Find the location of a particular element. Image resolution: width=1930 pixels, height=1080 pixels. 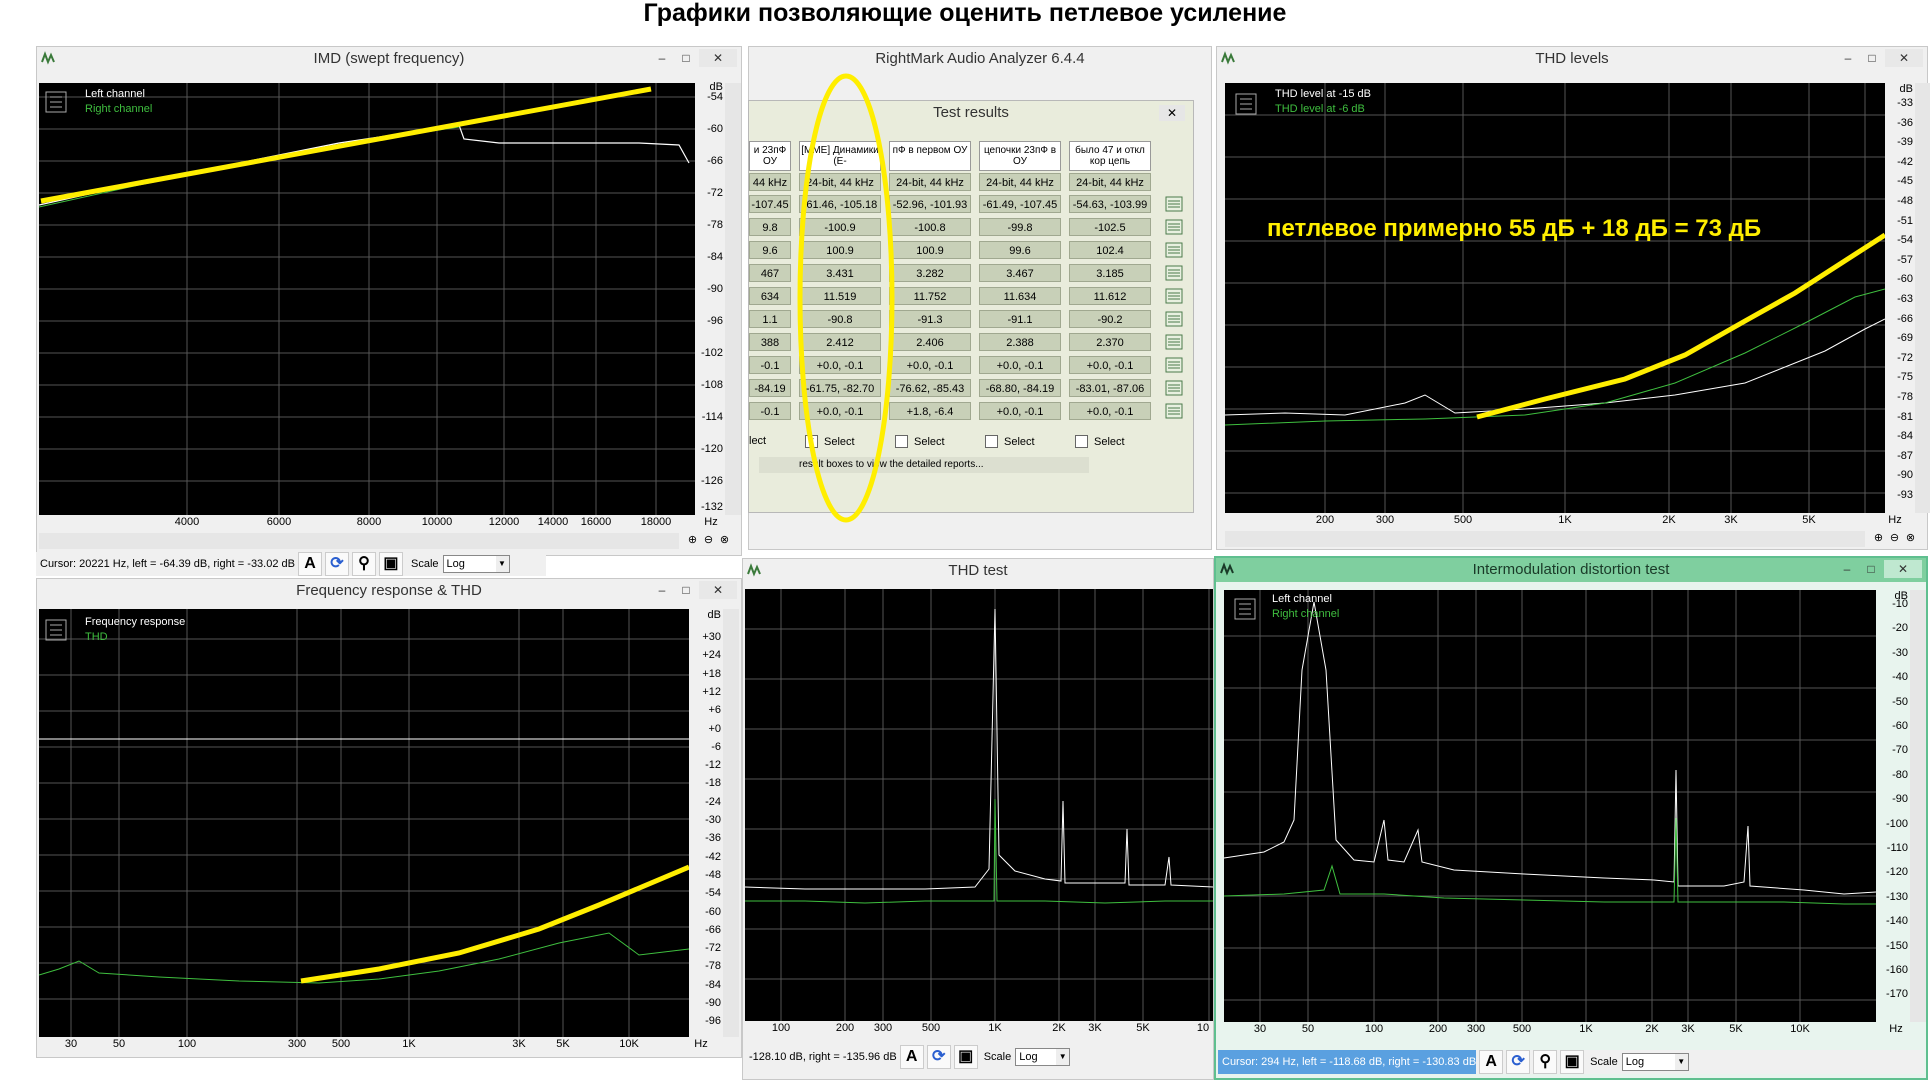

imd-test-plot: Left channel Right channel is located at coordinates (1550, 806).